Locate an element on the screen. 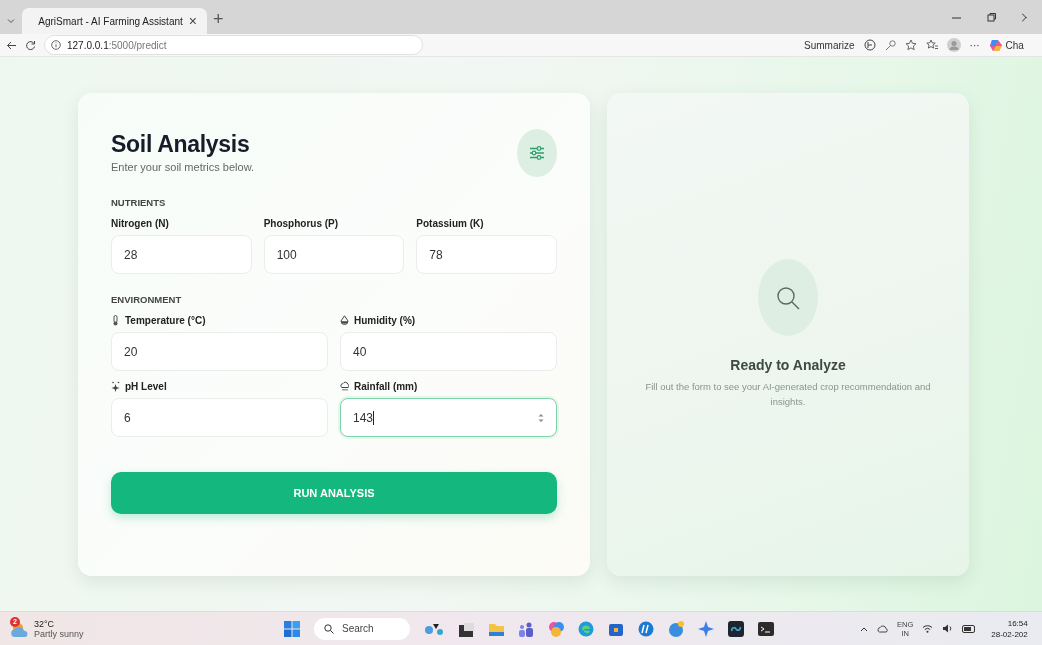  chevron-up-icon is located at coordinates (864, 628).